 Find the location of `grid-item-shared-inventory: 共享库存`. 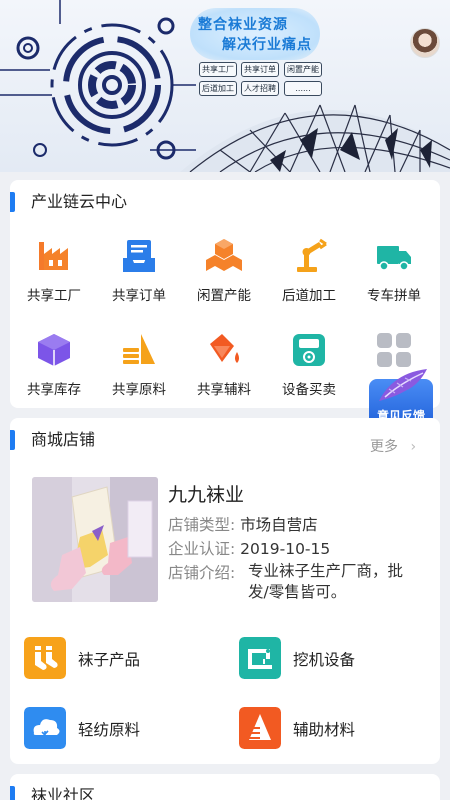

grid-item-shared-inventory: 共享库存 is located at coordinates (54, 367).